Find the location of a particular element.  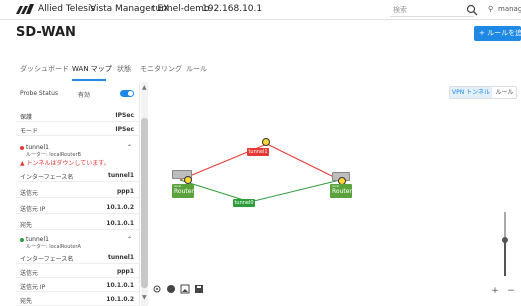

host-ip: 192.168.10.1 is located at coordinates (232, 9).